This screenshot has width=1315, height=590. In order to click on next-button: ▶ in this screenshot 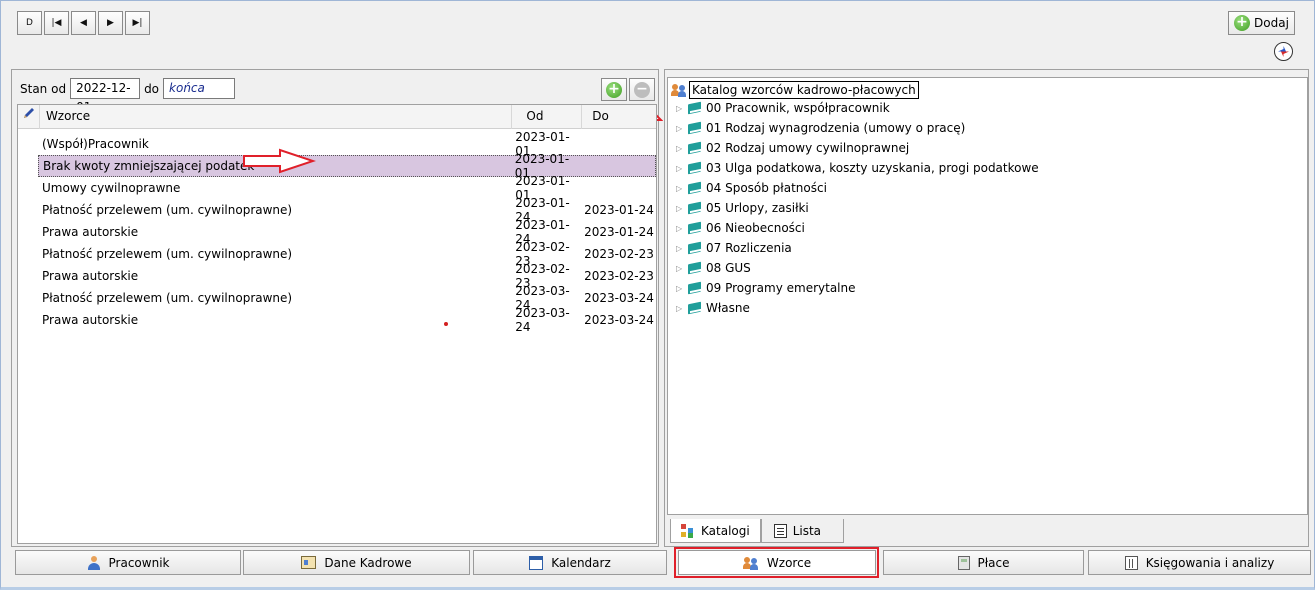, I will do `click(110, 23)`.